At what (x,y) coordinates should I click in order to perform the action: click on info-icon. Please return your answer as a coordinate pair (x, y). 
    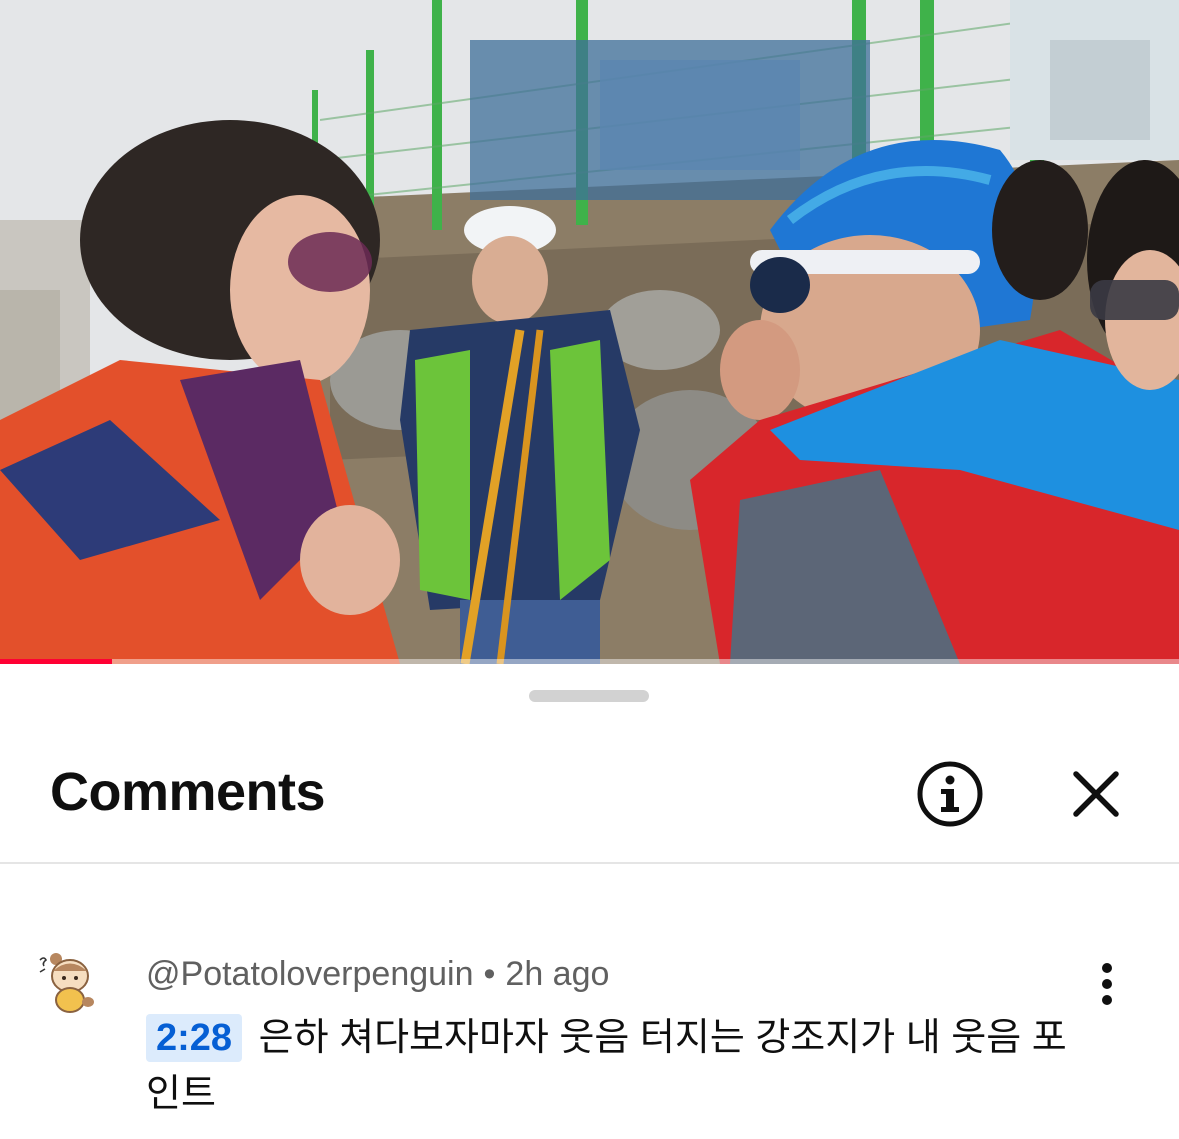
    Looking at the image, I should click on (950, 794).